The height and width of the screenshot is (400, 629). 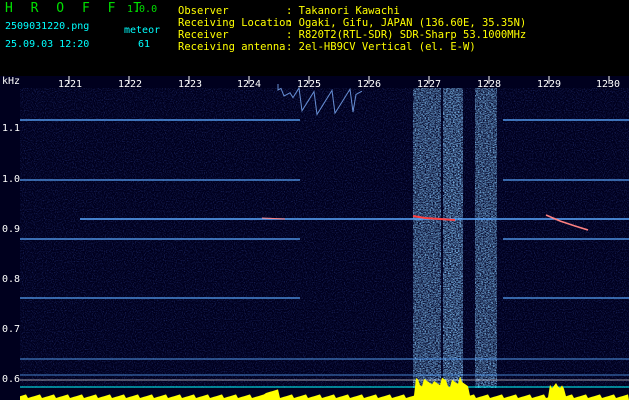 What do you see at coordinates (76, 8) in the screenshot?
I see `app-title: H R O F F T` at bounding box center [76, 8].